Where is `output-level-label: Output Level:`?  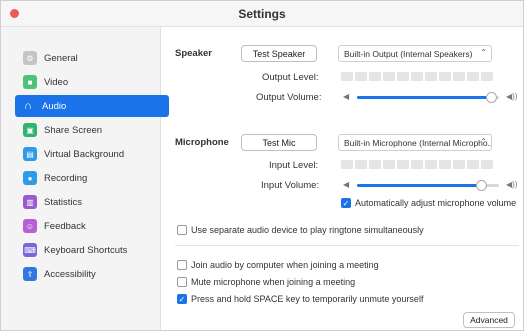
output-level-label: Output Level: is located at coordinates (290, 77).